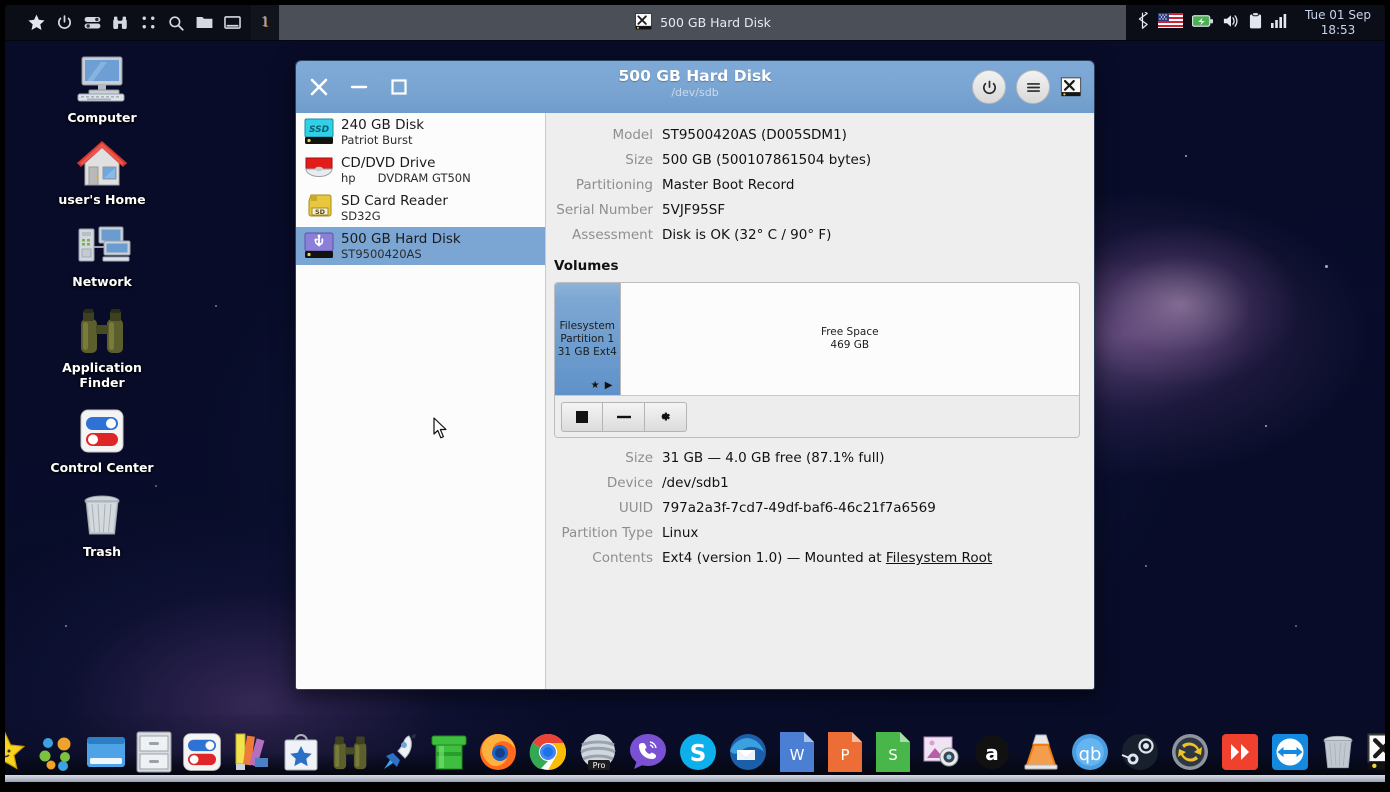  I want to click on finder-binoculars-icon, so click(120, 23).